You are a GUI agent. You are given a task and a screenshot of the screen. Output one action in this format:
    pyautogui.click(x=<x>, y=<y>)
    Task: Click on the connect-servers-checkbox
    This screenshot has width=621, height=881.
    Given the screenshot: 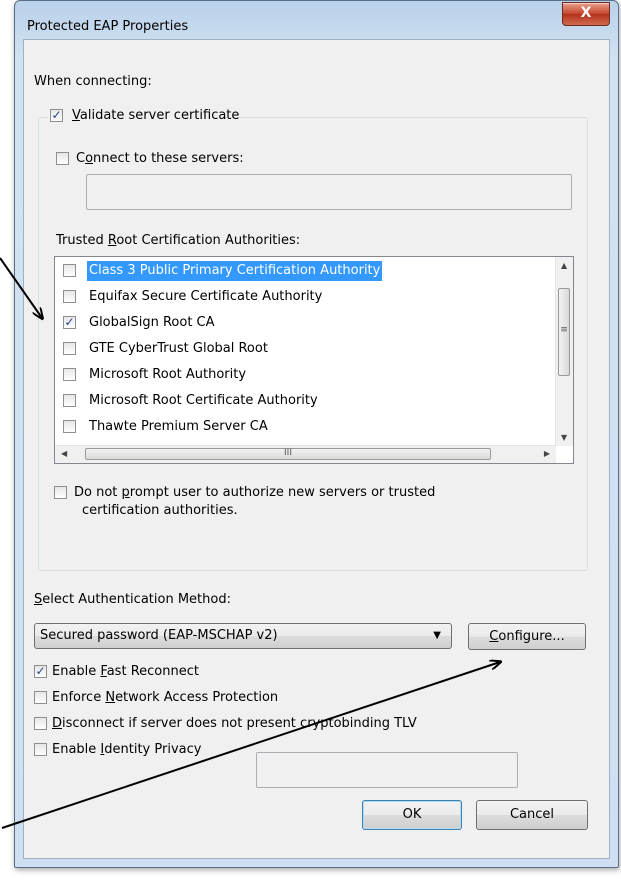 What is the action you would take?
    pyautogui.click(x=62, y=158)
    